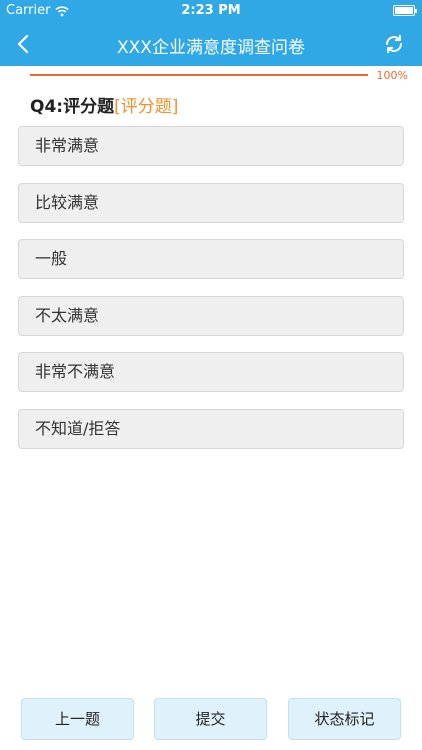 This screenshot has height=750, width=422. I want to click on question-heading: Q4:评分题[评分题], so click(104, 104).